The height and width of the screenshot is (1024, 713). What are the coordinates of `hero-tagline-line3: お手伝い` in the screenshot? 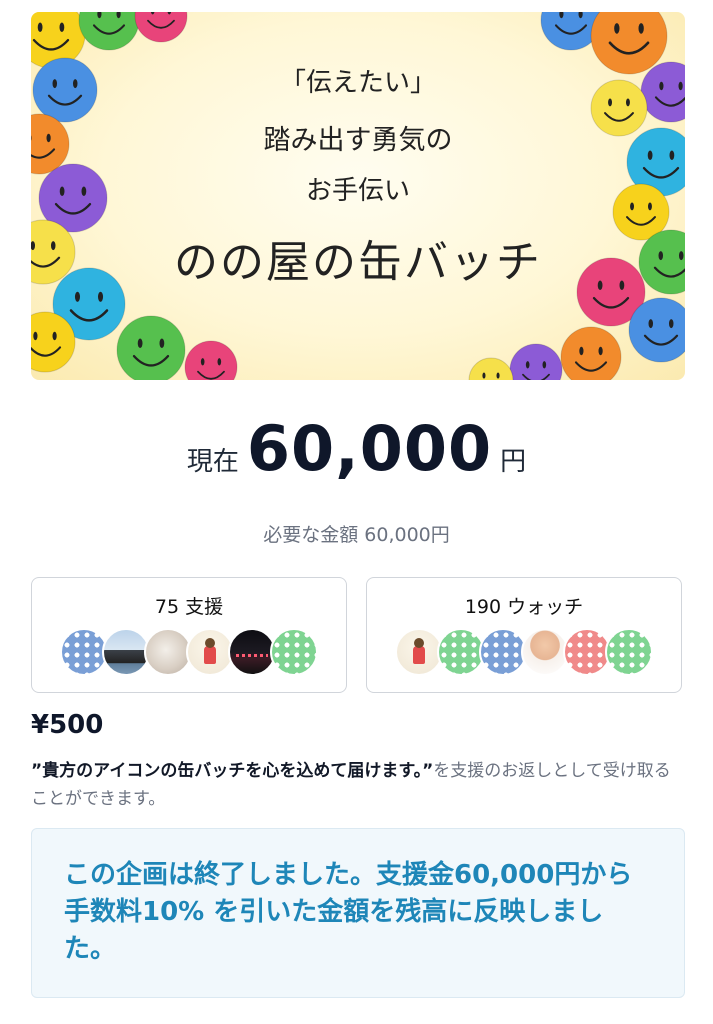 It's located at (357, 191).